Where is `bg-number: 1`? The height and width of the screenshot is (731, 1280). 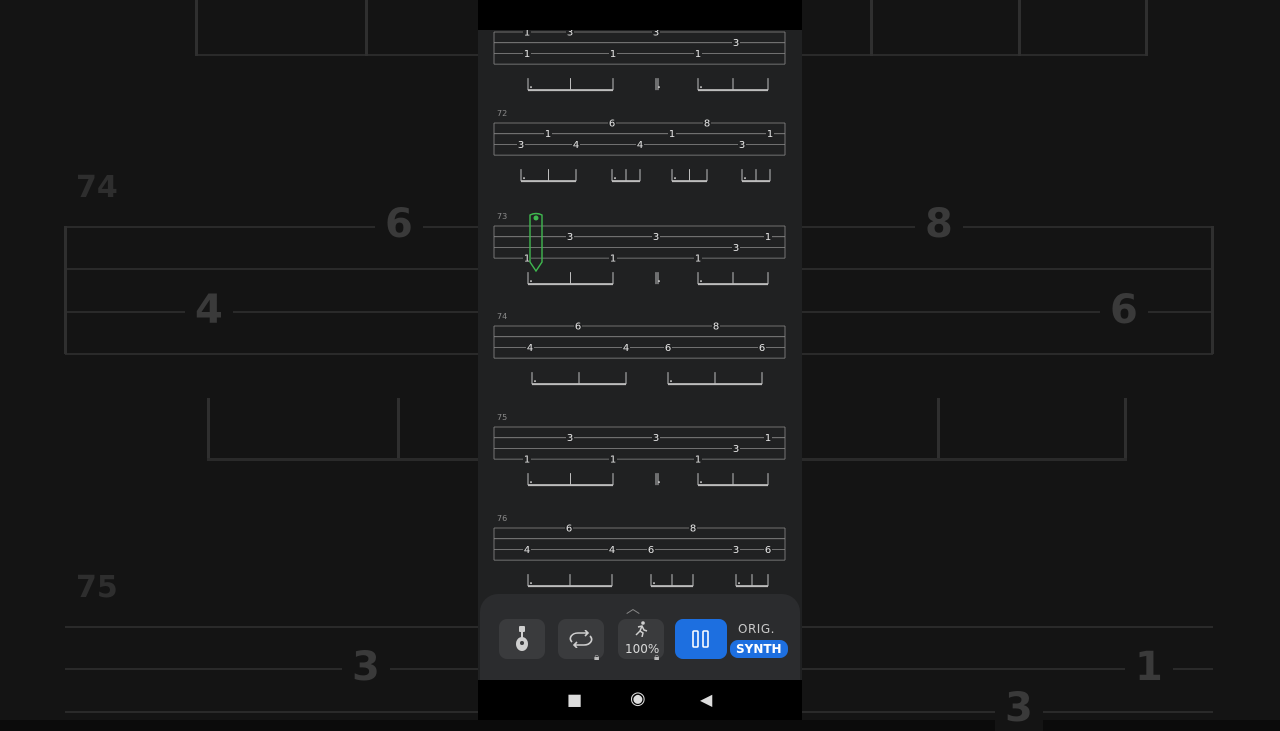 bg-number: 1 is located at coordinates (1149, 667).